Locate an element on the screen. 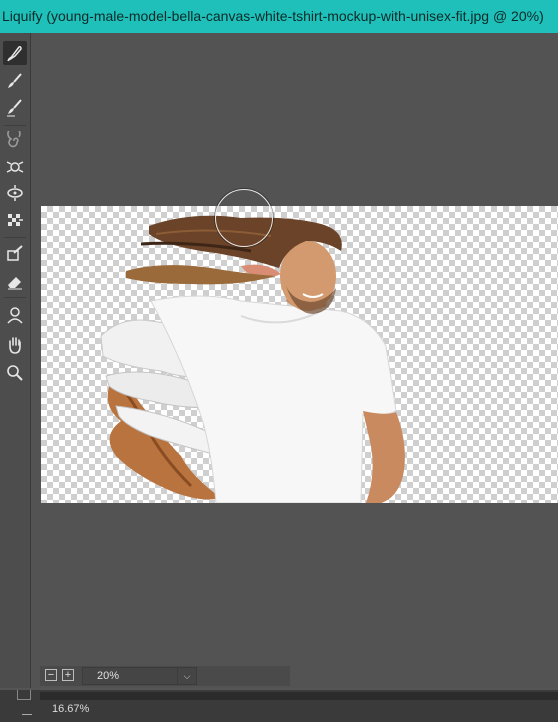 This screenshot has height=722, width=558. smooth-tool is located at coordinates (15, 107).